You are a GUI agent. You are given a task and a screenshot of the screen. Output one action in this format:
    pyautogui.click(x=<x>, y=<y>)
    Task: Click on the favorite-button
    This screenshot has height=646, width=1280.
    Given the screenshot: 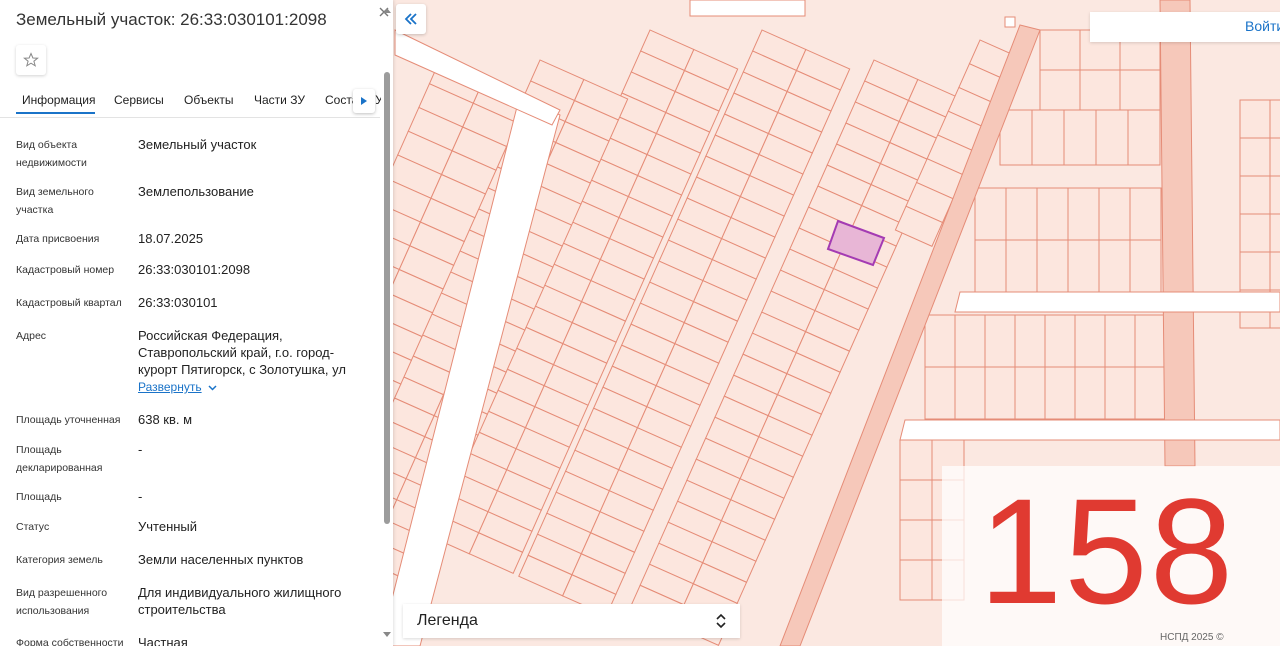 What is the action you would take?
    pyautogui.click(x=31, y=60)
    